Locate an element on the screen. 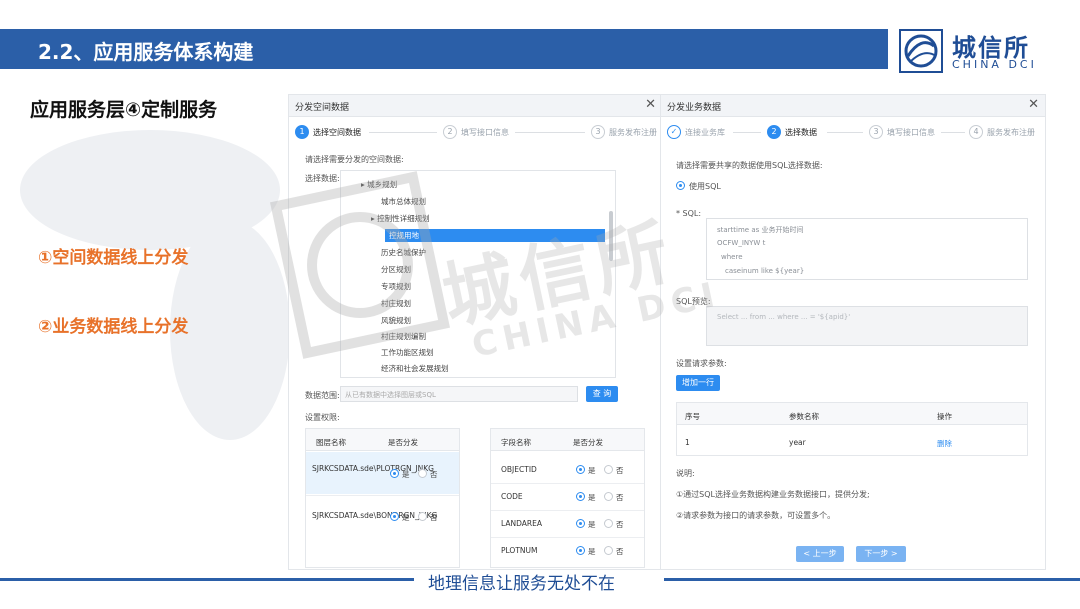 The image size is (1080, 609). spatial-hint: 请选择需要分发的空间数据: is located at coordinates (354, 159).